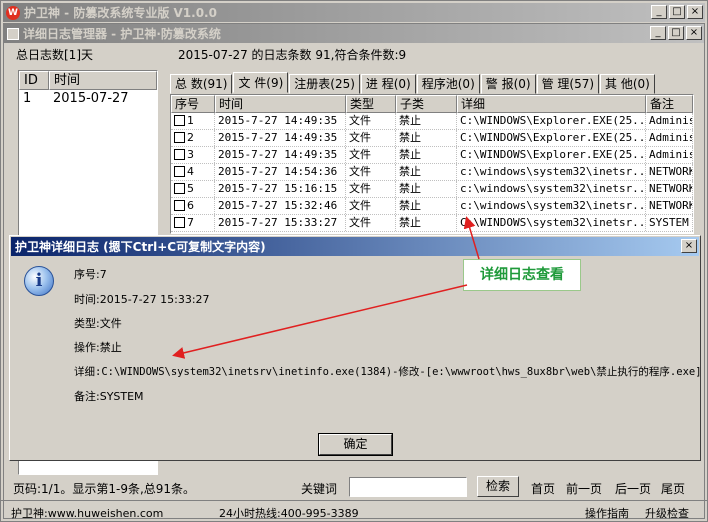  I want to click on tab-alert: 警 报(0), so click(508, 84).